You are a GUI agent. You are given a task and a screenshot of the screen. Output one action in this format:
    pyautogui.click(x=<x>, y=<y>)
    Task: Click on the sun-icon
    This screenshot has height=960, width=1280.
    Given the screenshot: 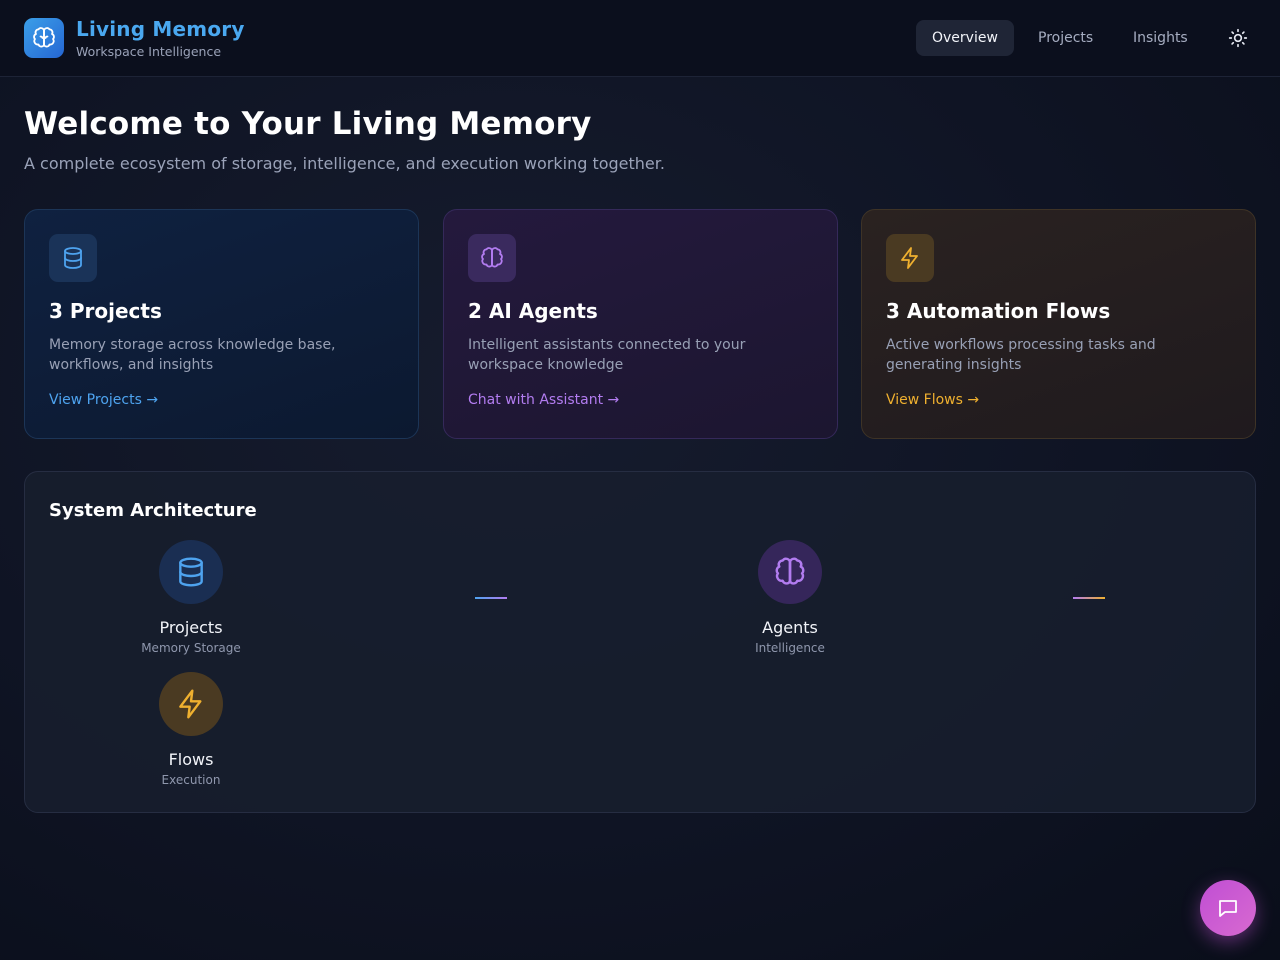 What is the action you would take?
    pyautogui.click(x=1238, y=38)
    